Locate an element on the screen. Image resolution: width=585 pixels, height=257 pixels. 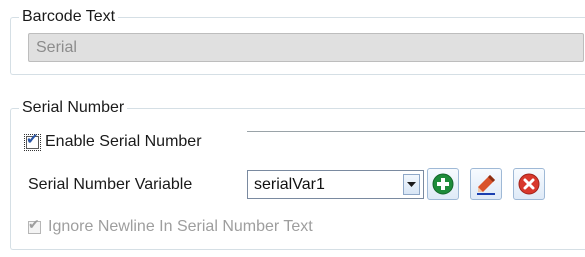
serial-number-variable-label: Serial Number Variable is located at coordinates (110, 184).